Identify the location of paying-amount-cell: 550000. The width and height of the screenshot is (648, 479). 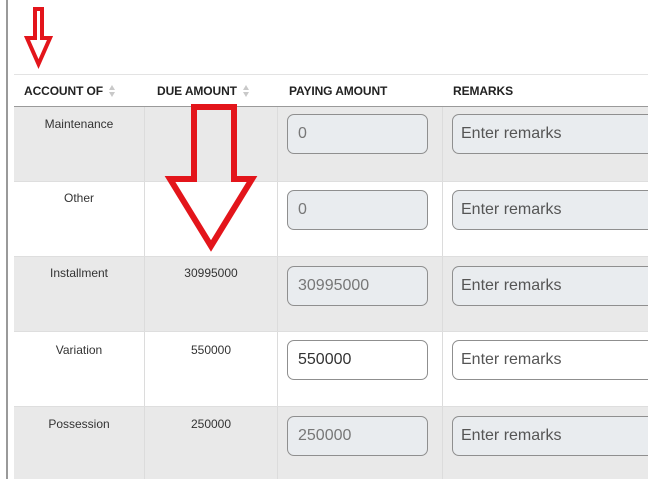
(360, 369).